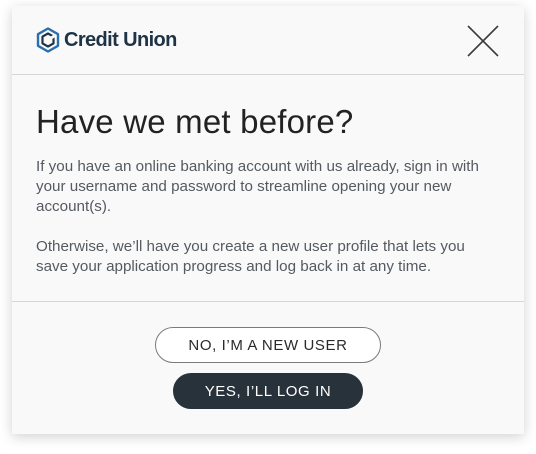 The width and height of the screenshot is (536, 454). What do you see at coordinates (268, 345) in the screenshot?
I see `new-user-button: NO, I’M A NEW USER` at bounding box center [268, 345].